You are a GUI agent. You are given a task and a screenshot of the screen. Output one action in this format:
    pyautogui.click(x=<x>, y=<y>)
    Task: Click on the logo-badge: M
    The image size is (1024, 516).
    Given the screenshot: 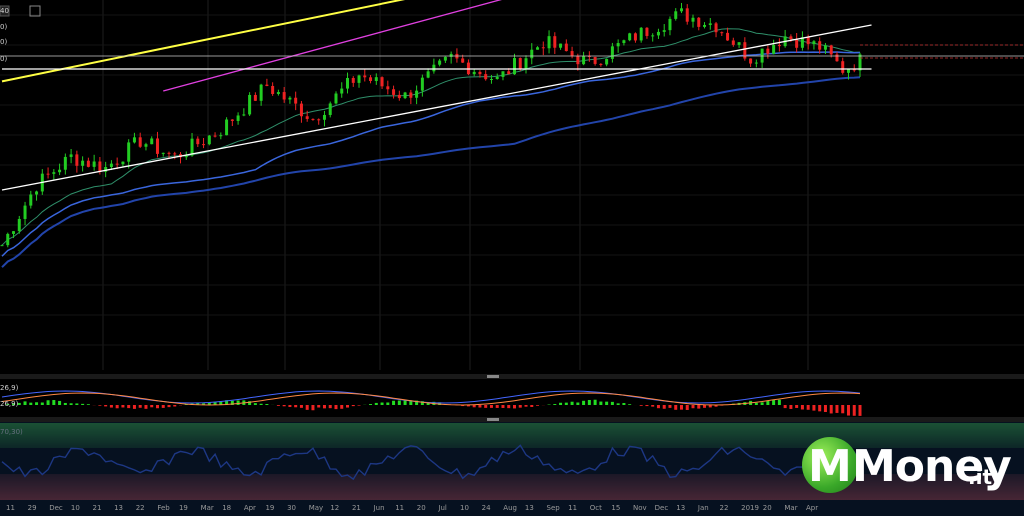 What is the action you would take?
    pyautogui.click(x=830, y=465)
    